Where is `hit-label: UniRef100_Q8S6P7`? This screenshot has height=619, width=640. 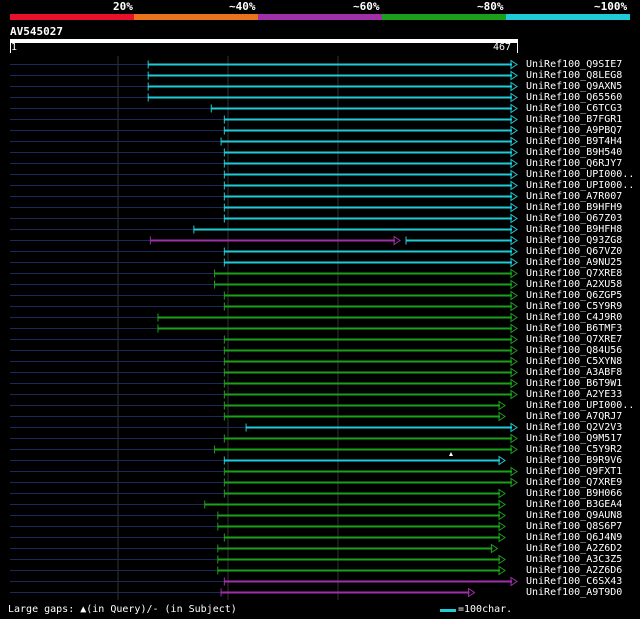 hit-label: UniRef100_Q8S6P7 is located at coordinates (574, 526).